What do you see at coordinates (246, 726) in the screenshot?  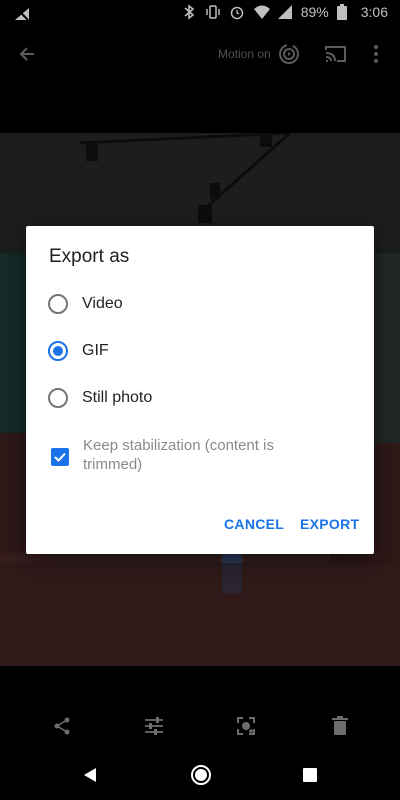 I see `lens-icon` at bounding box center [246, 726].